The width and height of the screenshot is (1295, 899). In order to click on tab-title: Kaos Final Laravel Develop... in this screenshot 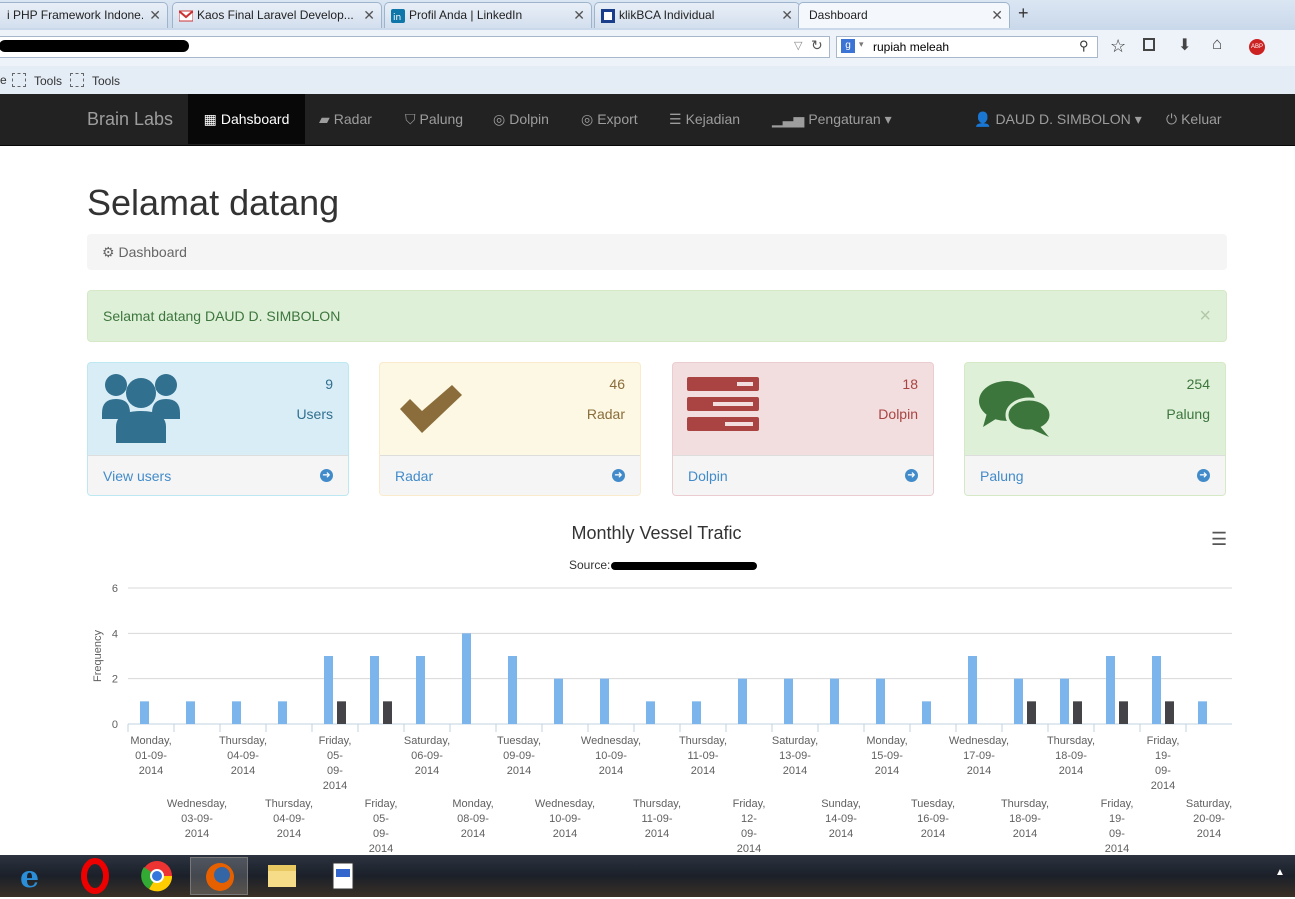, I will do `click(275, 15)`.